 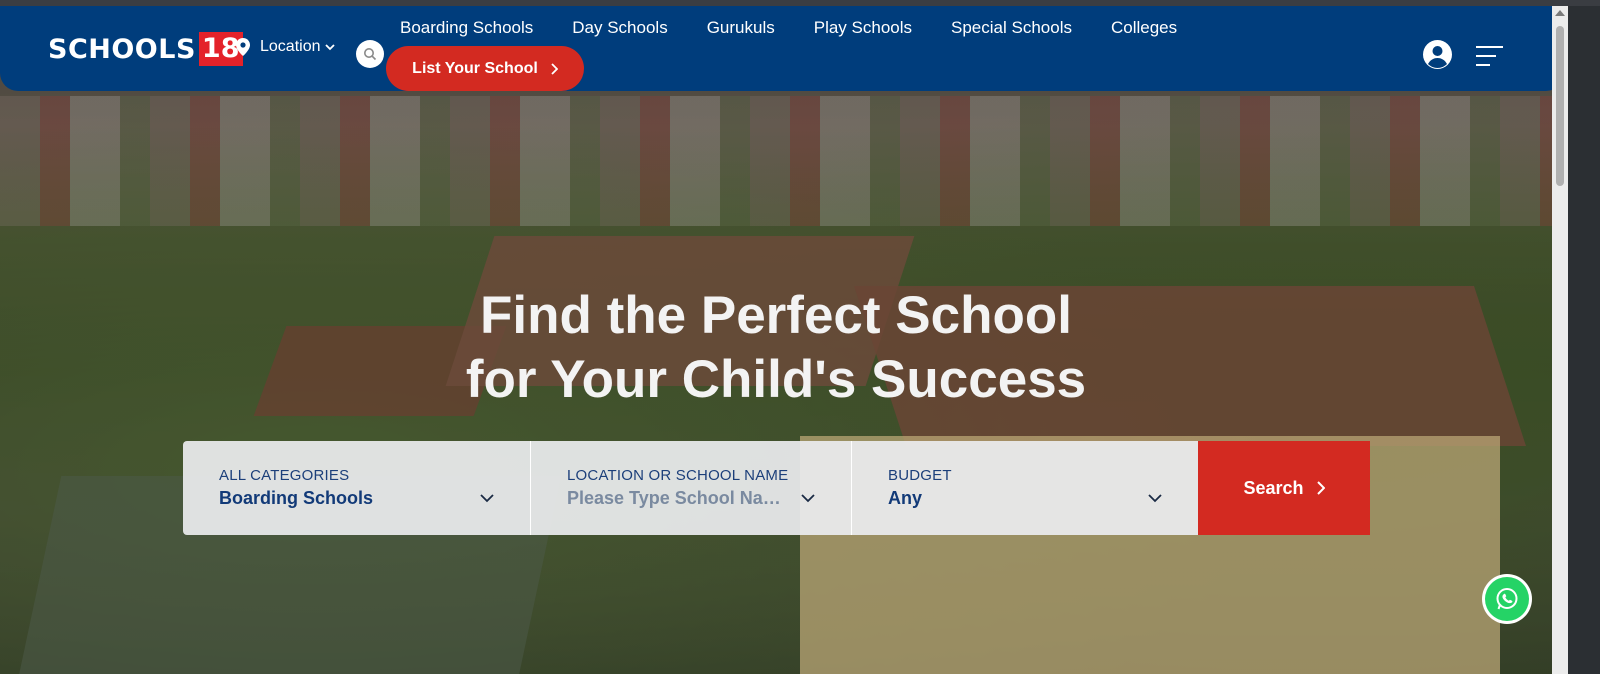 I want to click on whatsapp-chat-button, so click(x=1507, y=599).